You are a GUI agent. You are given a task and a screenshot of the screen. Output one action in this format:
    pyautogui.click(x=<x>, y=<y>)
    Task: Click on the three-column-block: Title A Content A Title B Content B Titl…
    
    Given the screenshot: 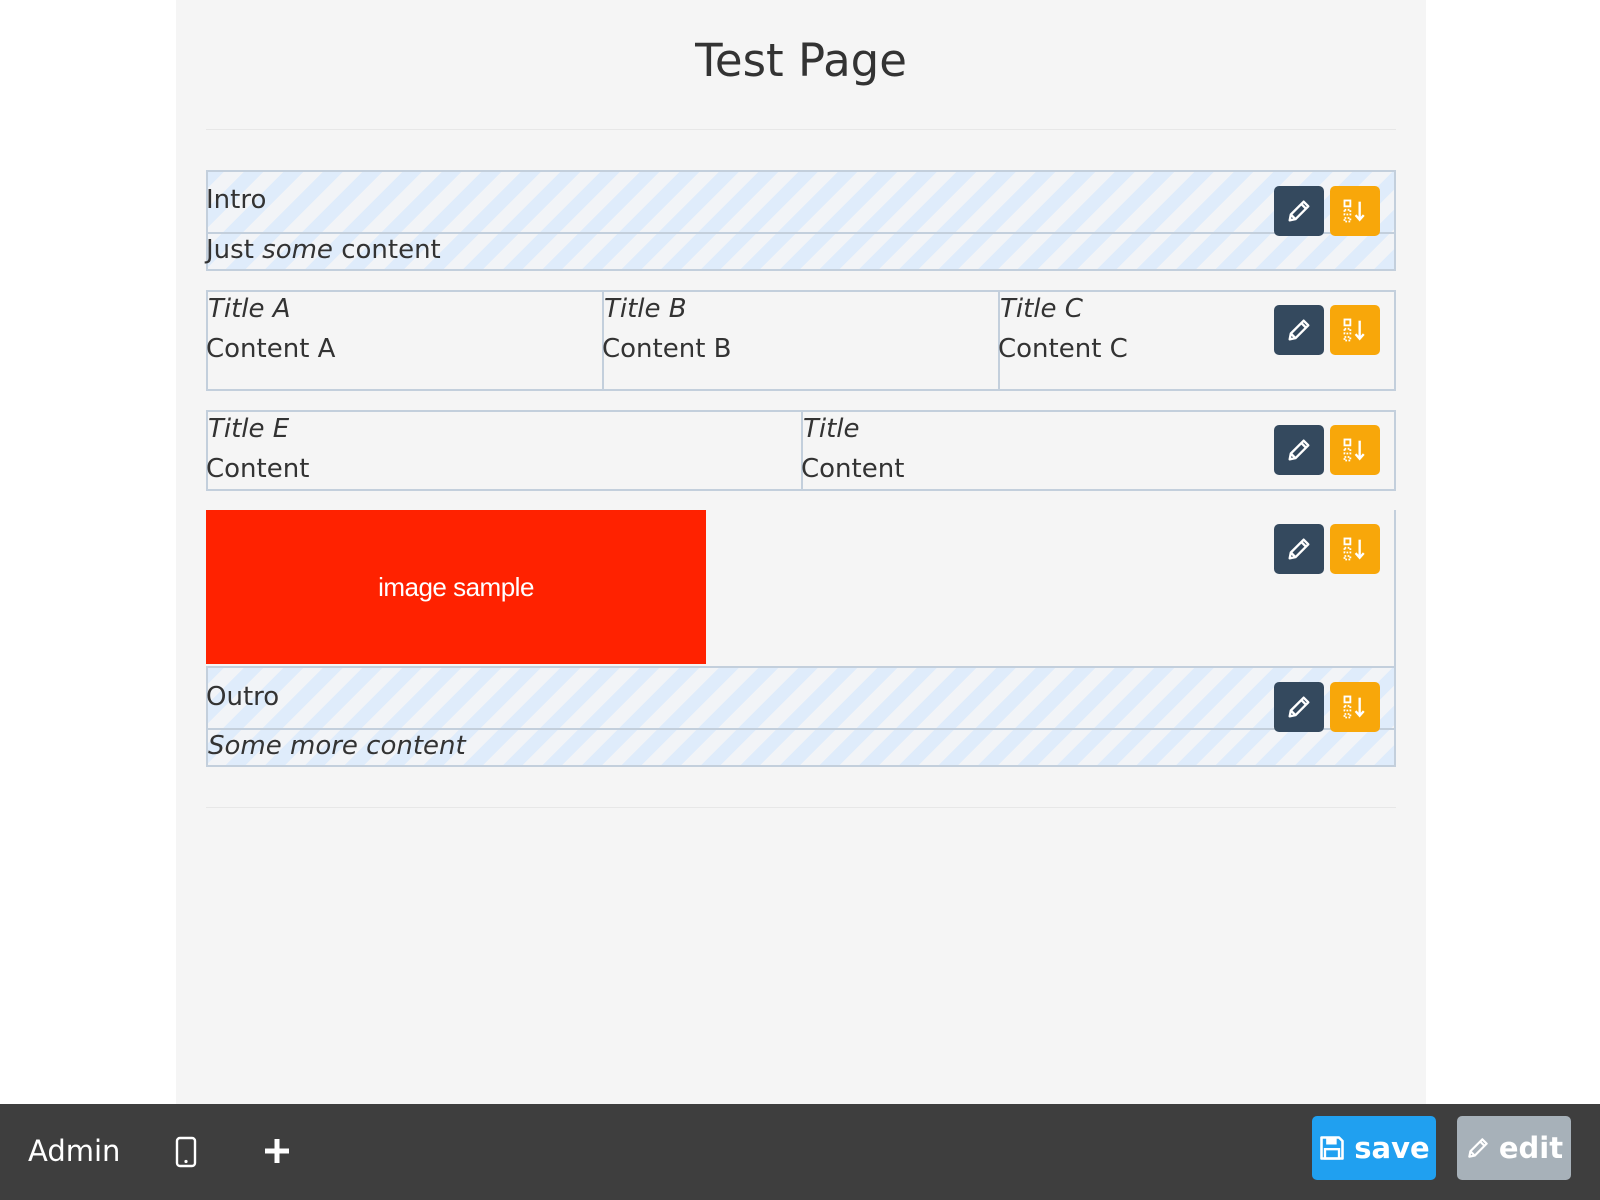 What is the action you would take?
    pyautogui.click(x=801, y=340)
    